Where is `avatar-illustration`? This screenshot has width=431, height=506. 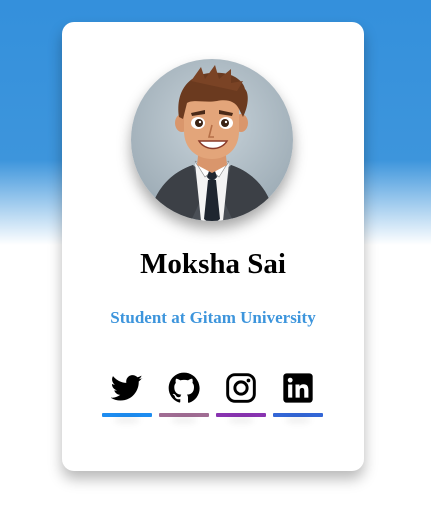
avatar-illustration is located at coordinates (212, 140).